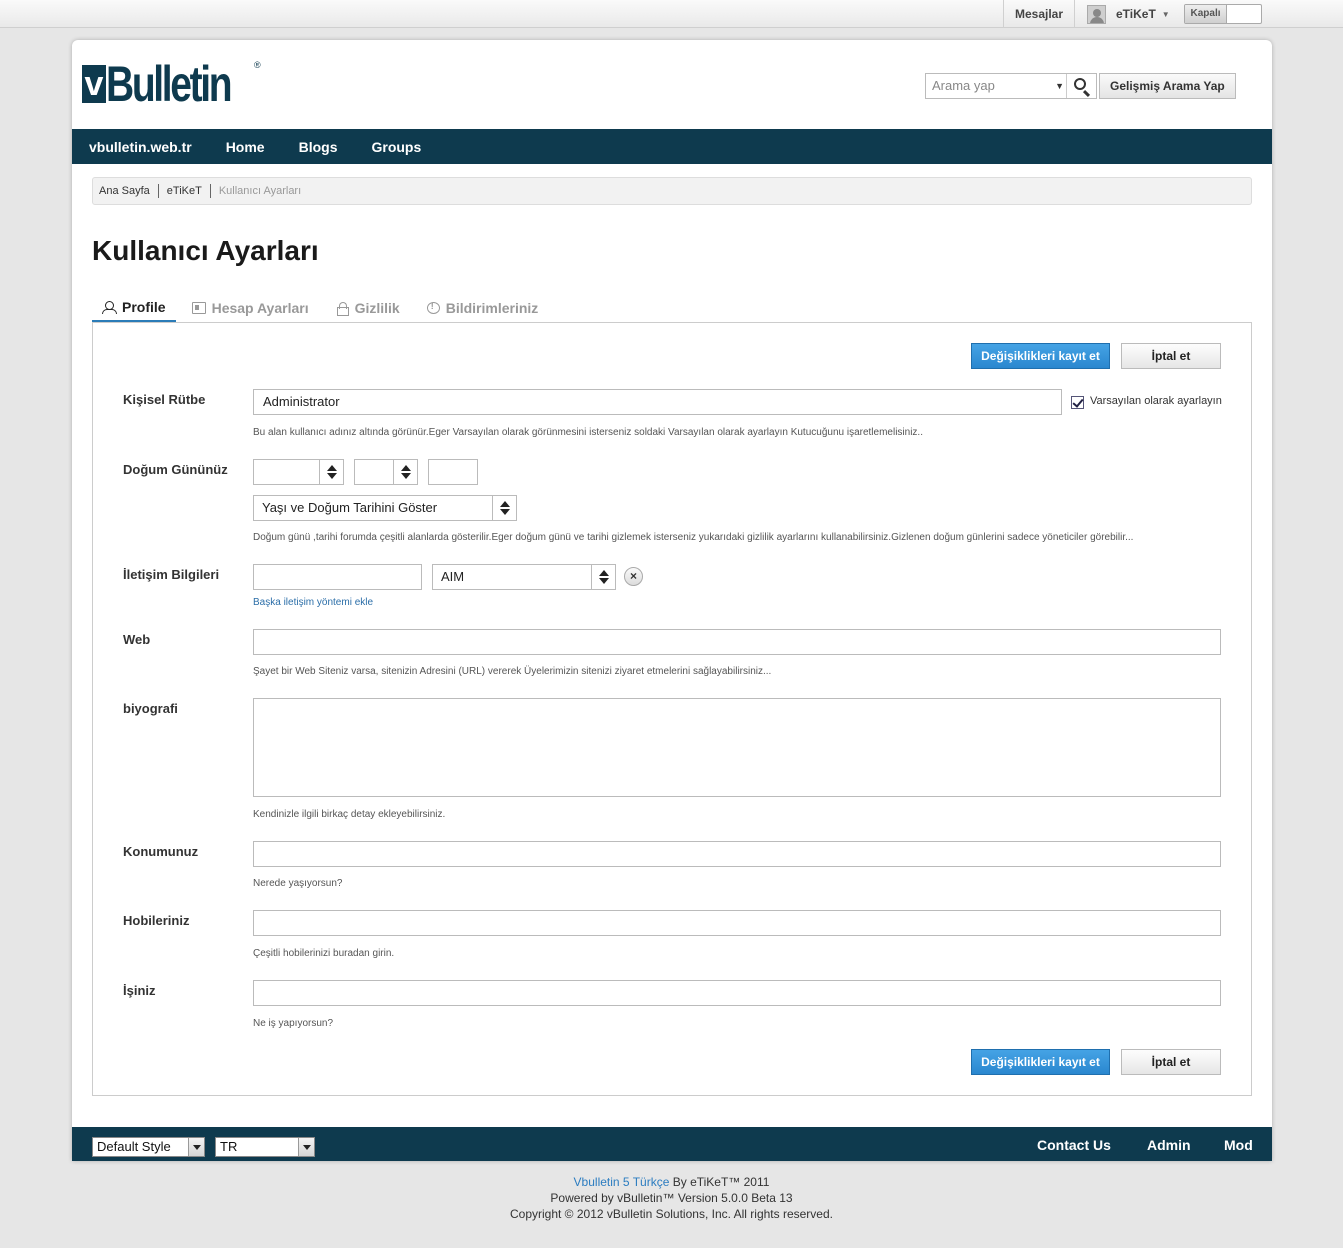  What do you see at coordinates (265, 1147) in the screenshot?
I see `language-select: TR` at bounding box center [265, 1147].